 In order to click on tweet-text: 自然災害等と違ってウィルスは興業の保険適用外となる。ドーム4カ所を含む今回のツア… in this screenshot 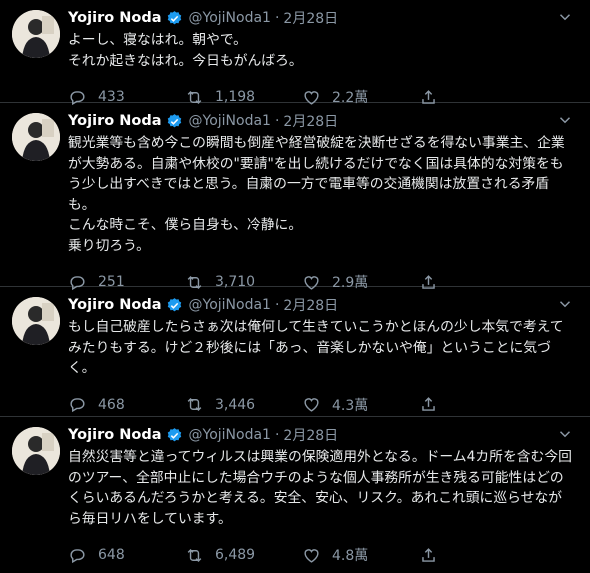, I will do `click(320, 488)`.